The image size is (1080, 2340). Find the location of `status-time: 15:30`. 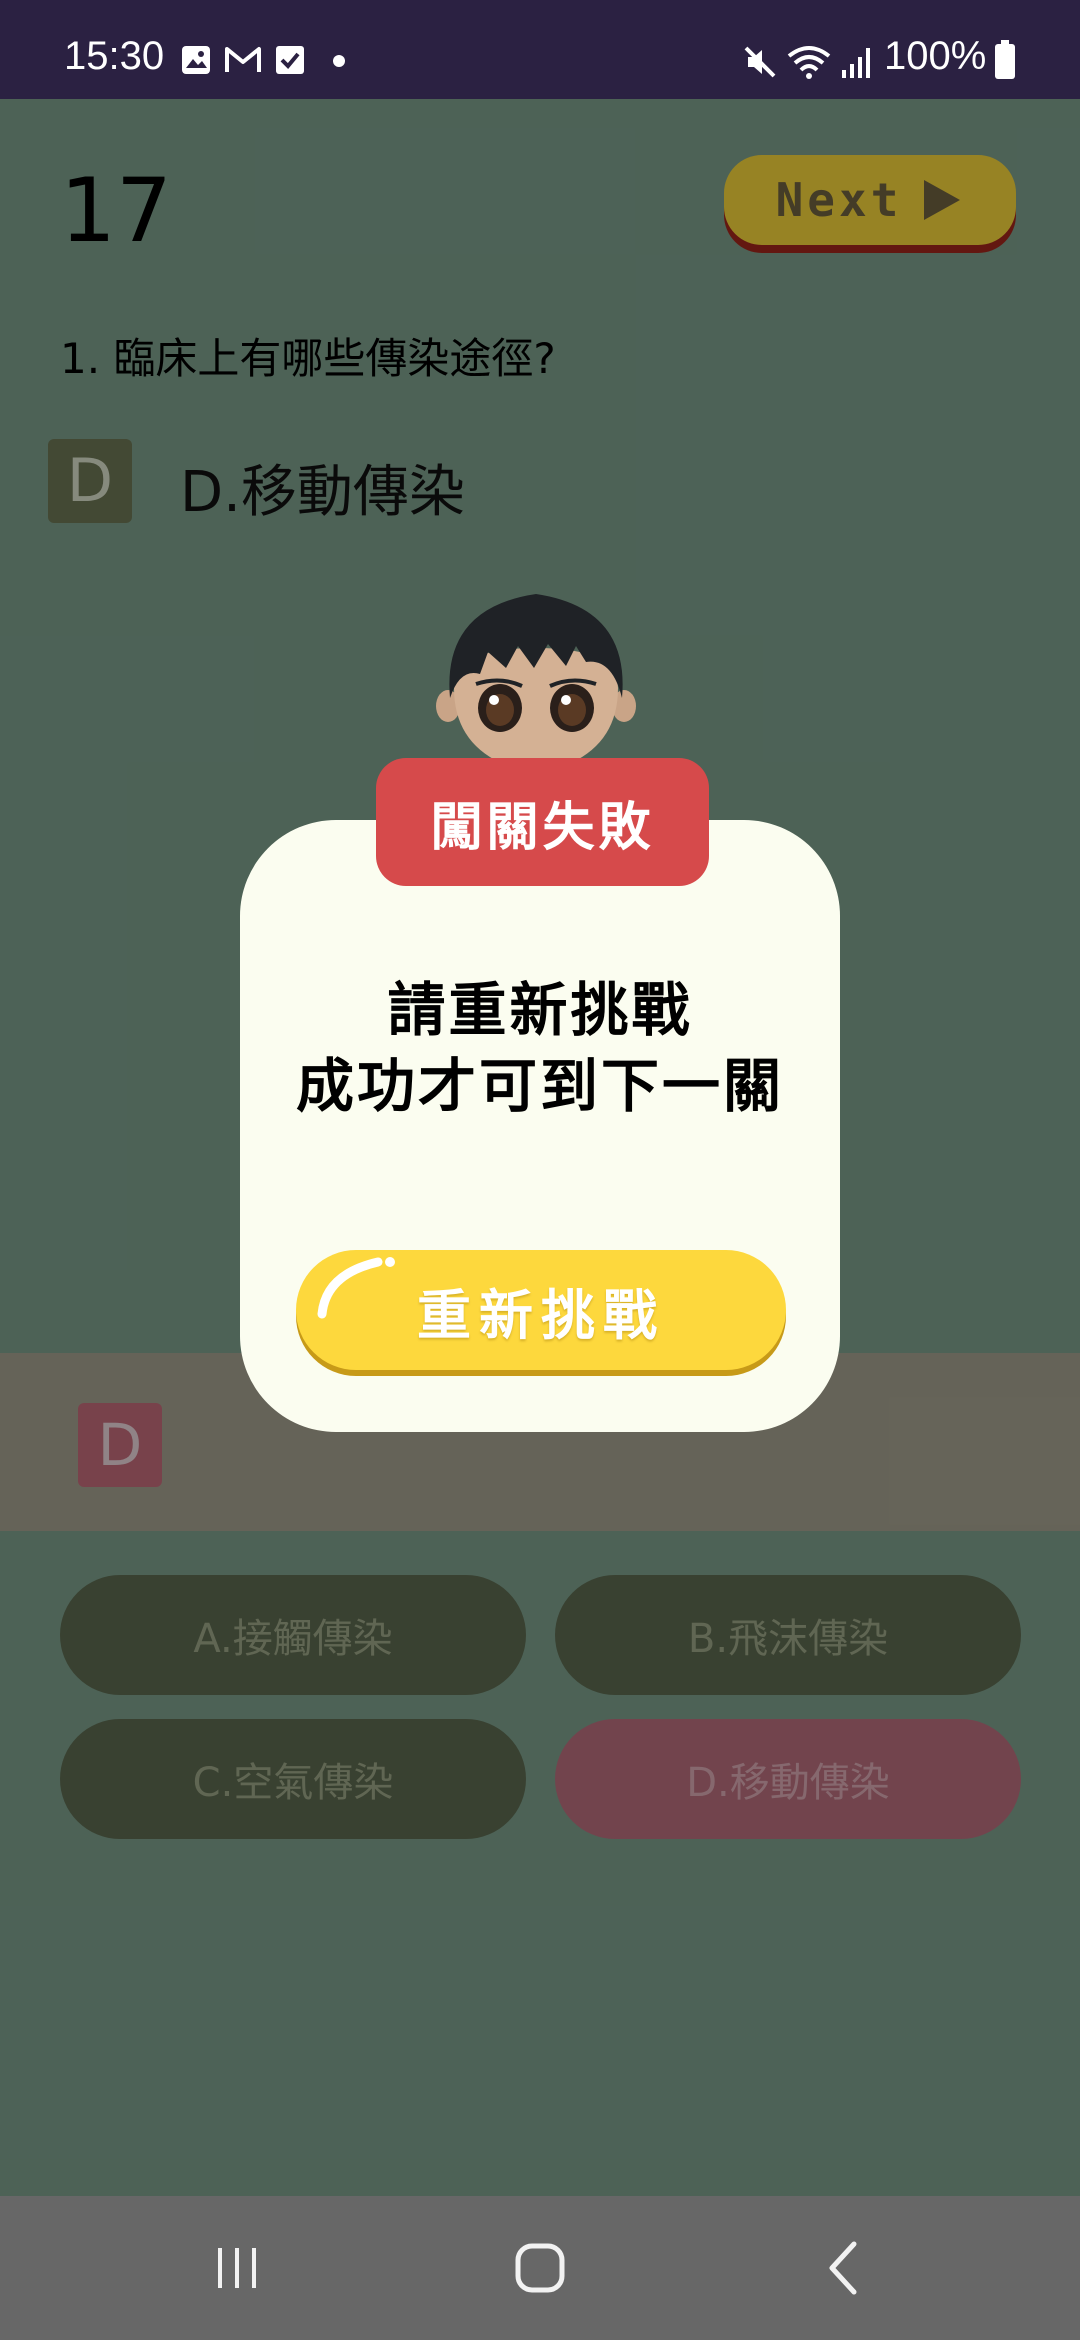

status-time: 15:30 is located at coordinates (114, 56).